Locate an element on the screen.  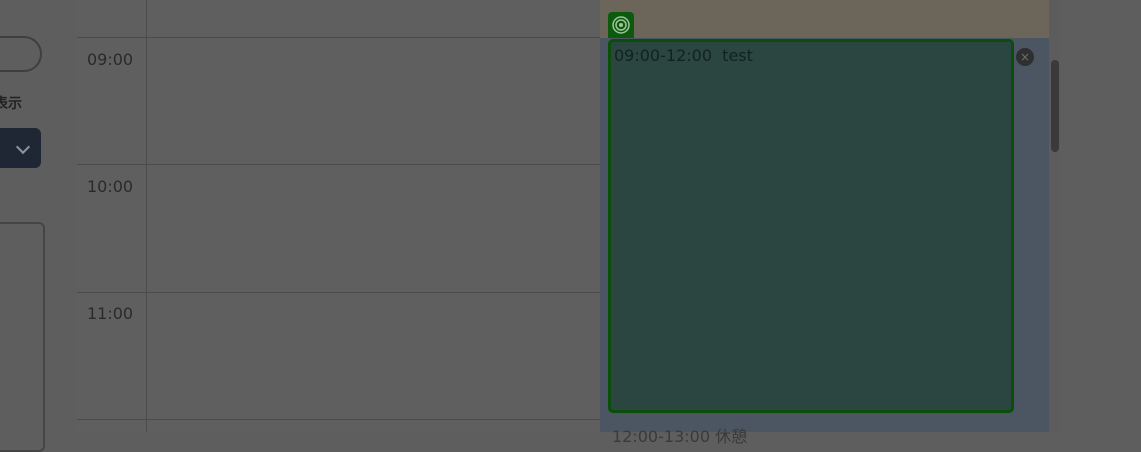
sidebar: 表示 is located at coordinates (38, 226).